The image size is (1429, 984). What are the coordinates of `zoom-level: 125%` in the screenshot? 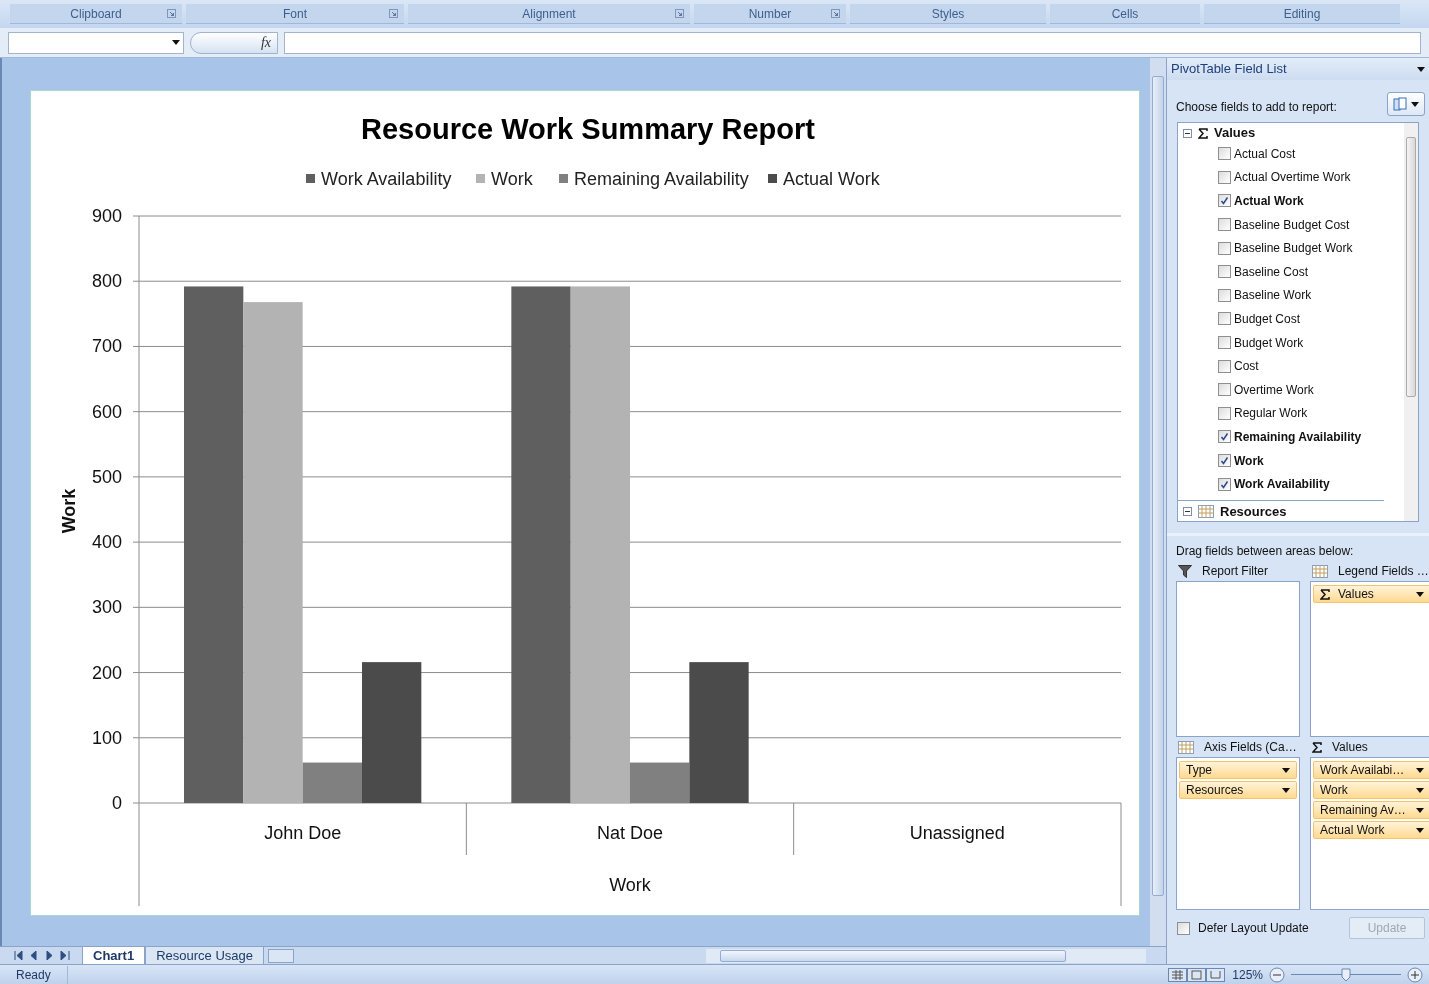 It's located at (1247, 974).